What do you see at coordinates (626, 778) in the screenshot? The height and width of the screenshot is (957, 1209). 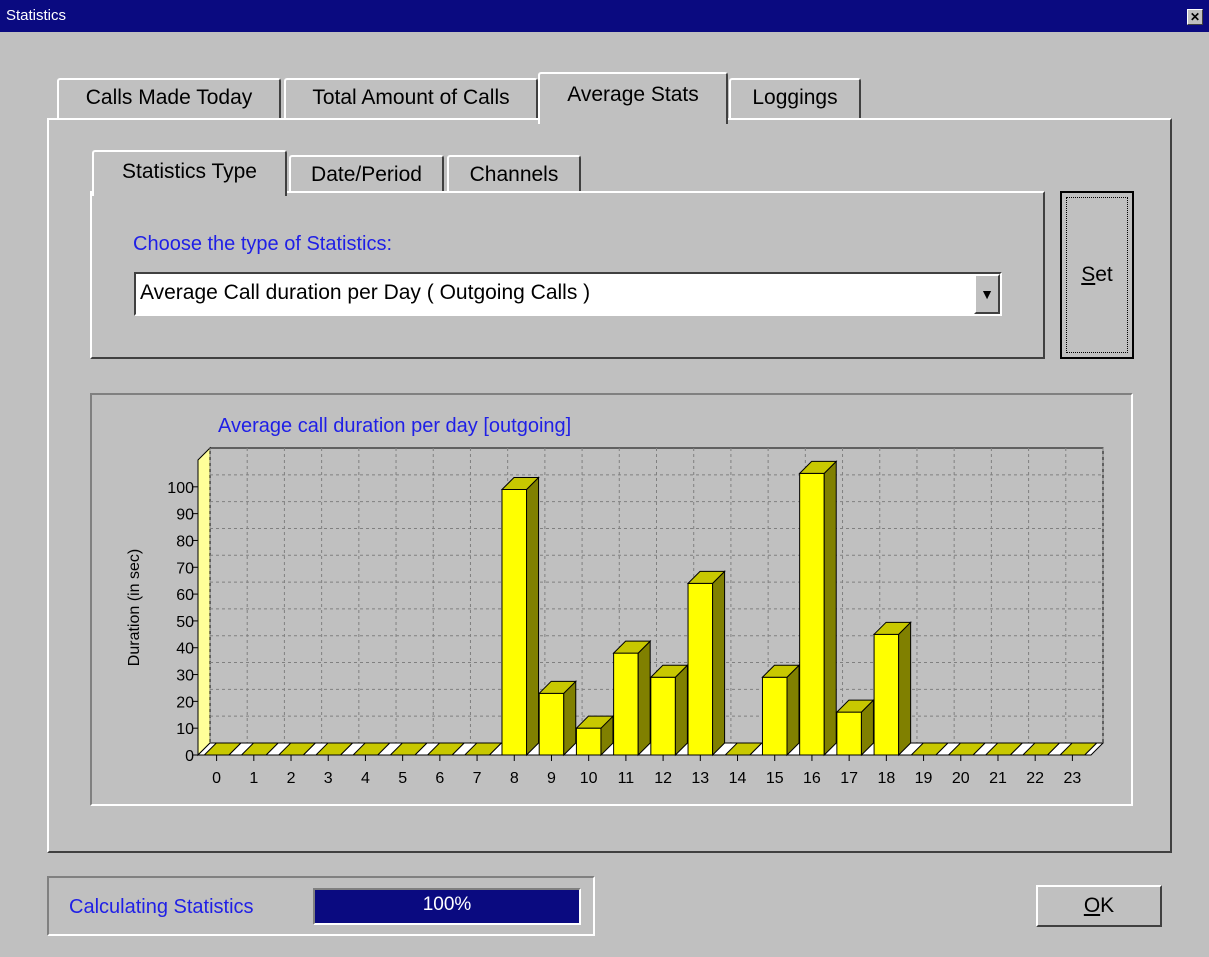 I see `x-tick-label: 11` at bounding box center [626, 778].